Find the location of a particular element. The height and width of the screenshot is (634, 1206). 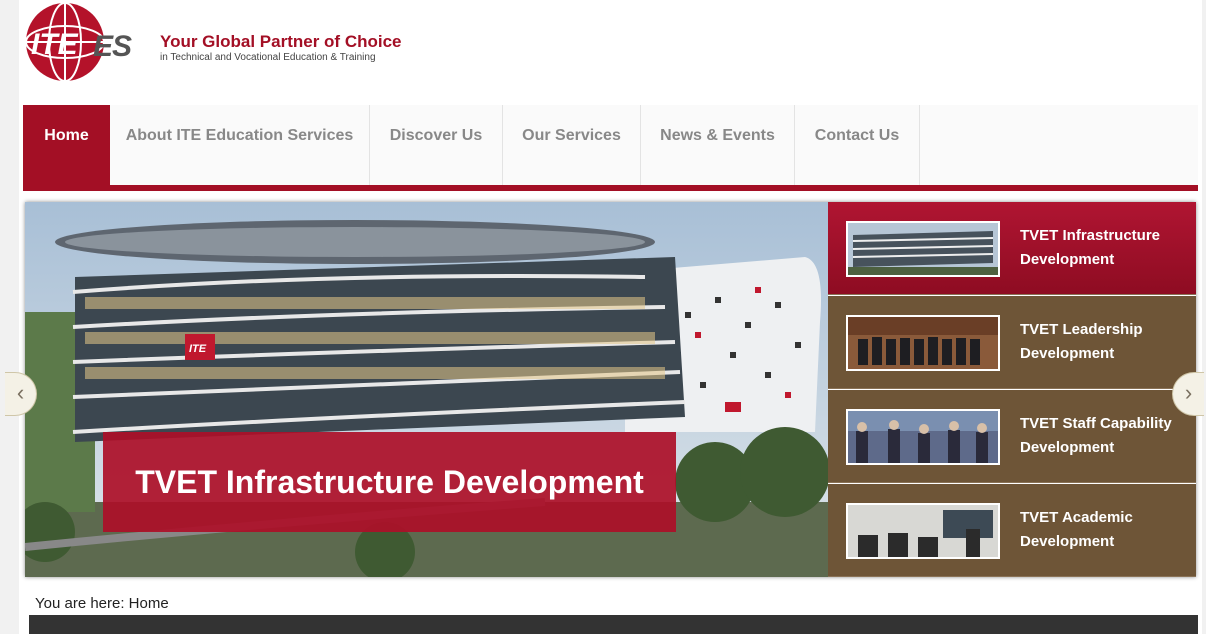

thumb-label: TVET Staff Capability Development is located at coordinates (1096, 435).